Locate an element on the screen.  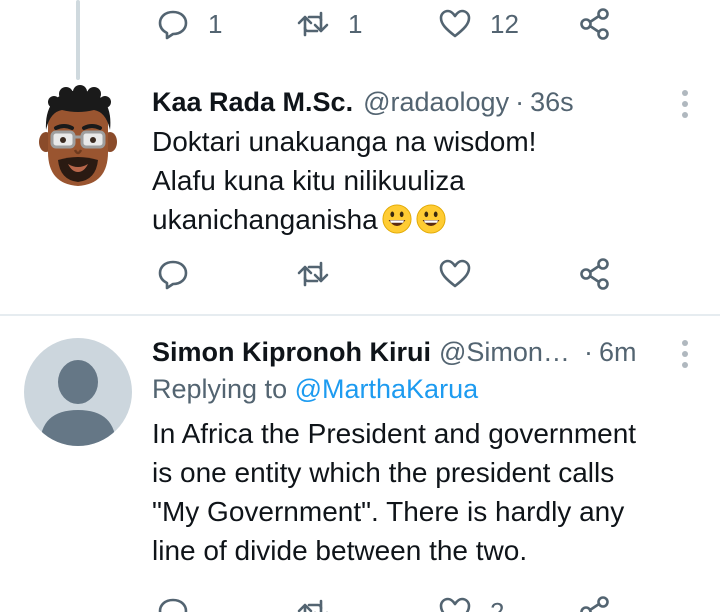
display-name: Simon Kipronoh Kirui is located at coordinates (291, 352).